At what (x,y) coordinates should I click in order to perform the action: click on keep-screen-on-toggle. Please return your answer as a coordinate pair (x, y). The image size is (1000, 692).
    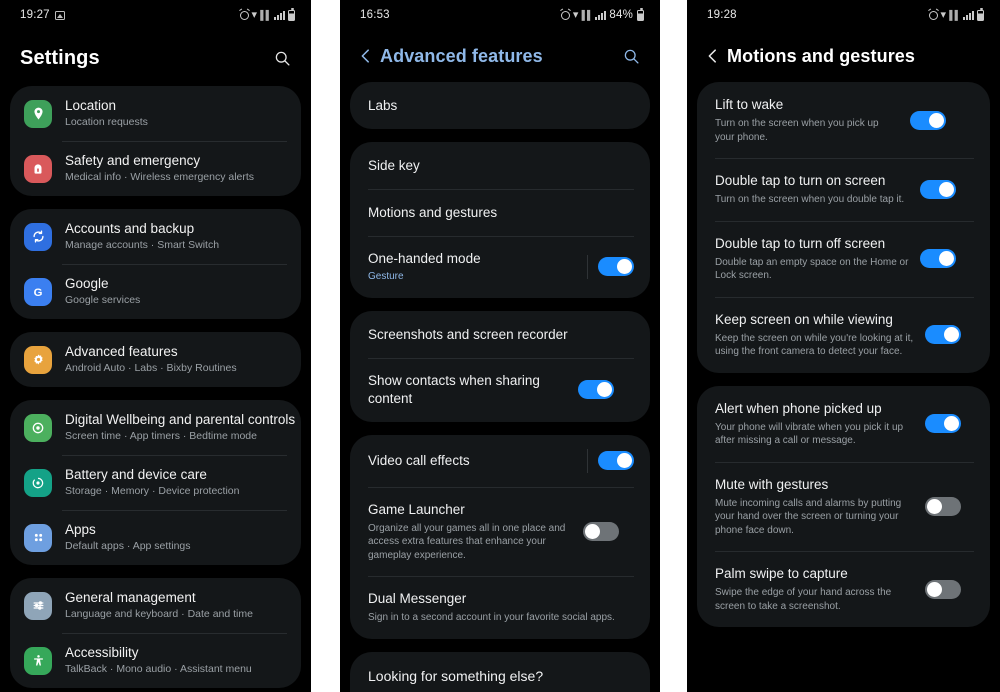
    Looking at the image, I should click on (943, 334).